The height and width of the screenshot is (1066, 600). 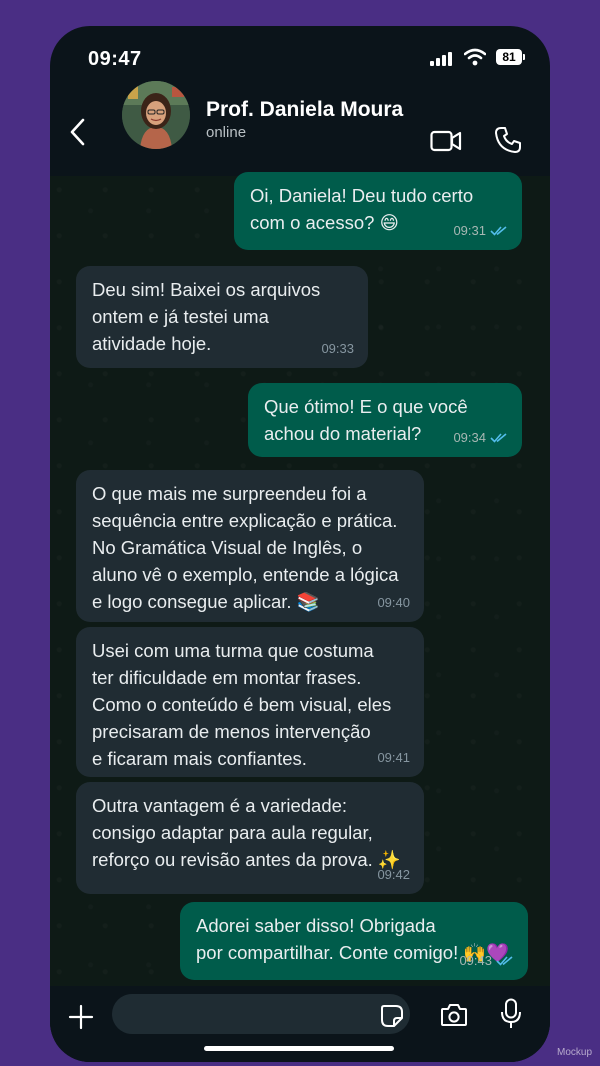 What do you see at coordinates (469, 230) in the screenshot?
I see `message-time: 09:31` at bounding box center [469, 230].